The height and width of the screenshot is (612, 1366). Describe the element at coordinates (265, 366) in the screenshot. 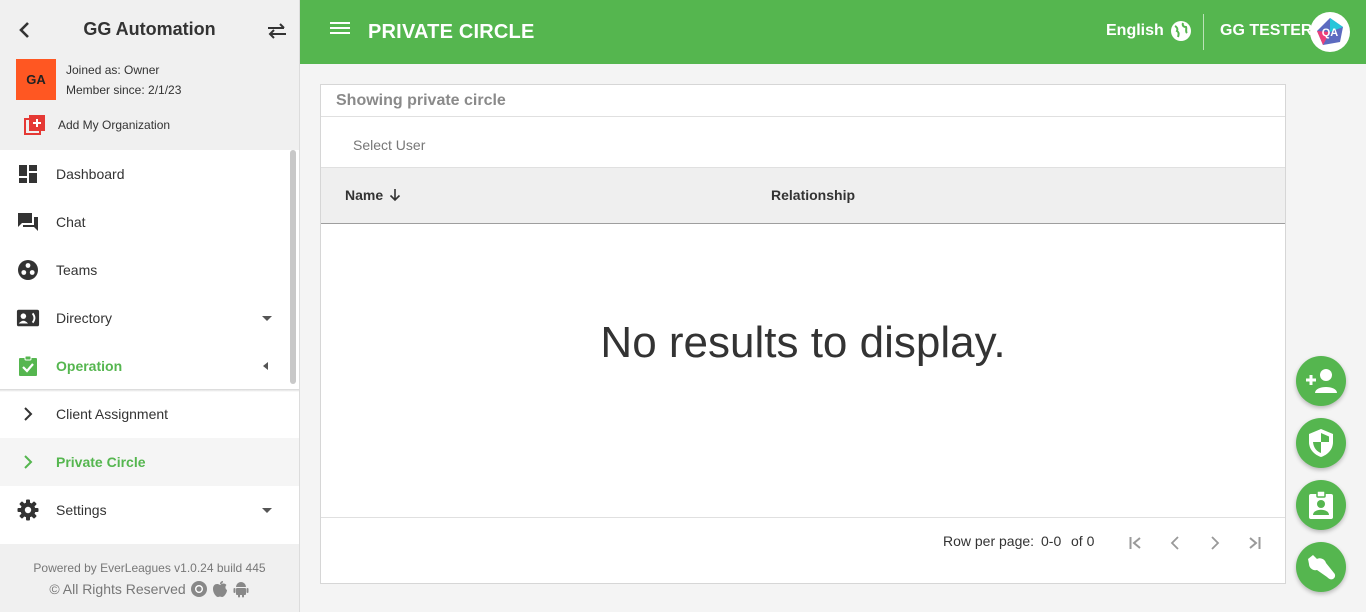

I see `caret-left-icon` at that location.